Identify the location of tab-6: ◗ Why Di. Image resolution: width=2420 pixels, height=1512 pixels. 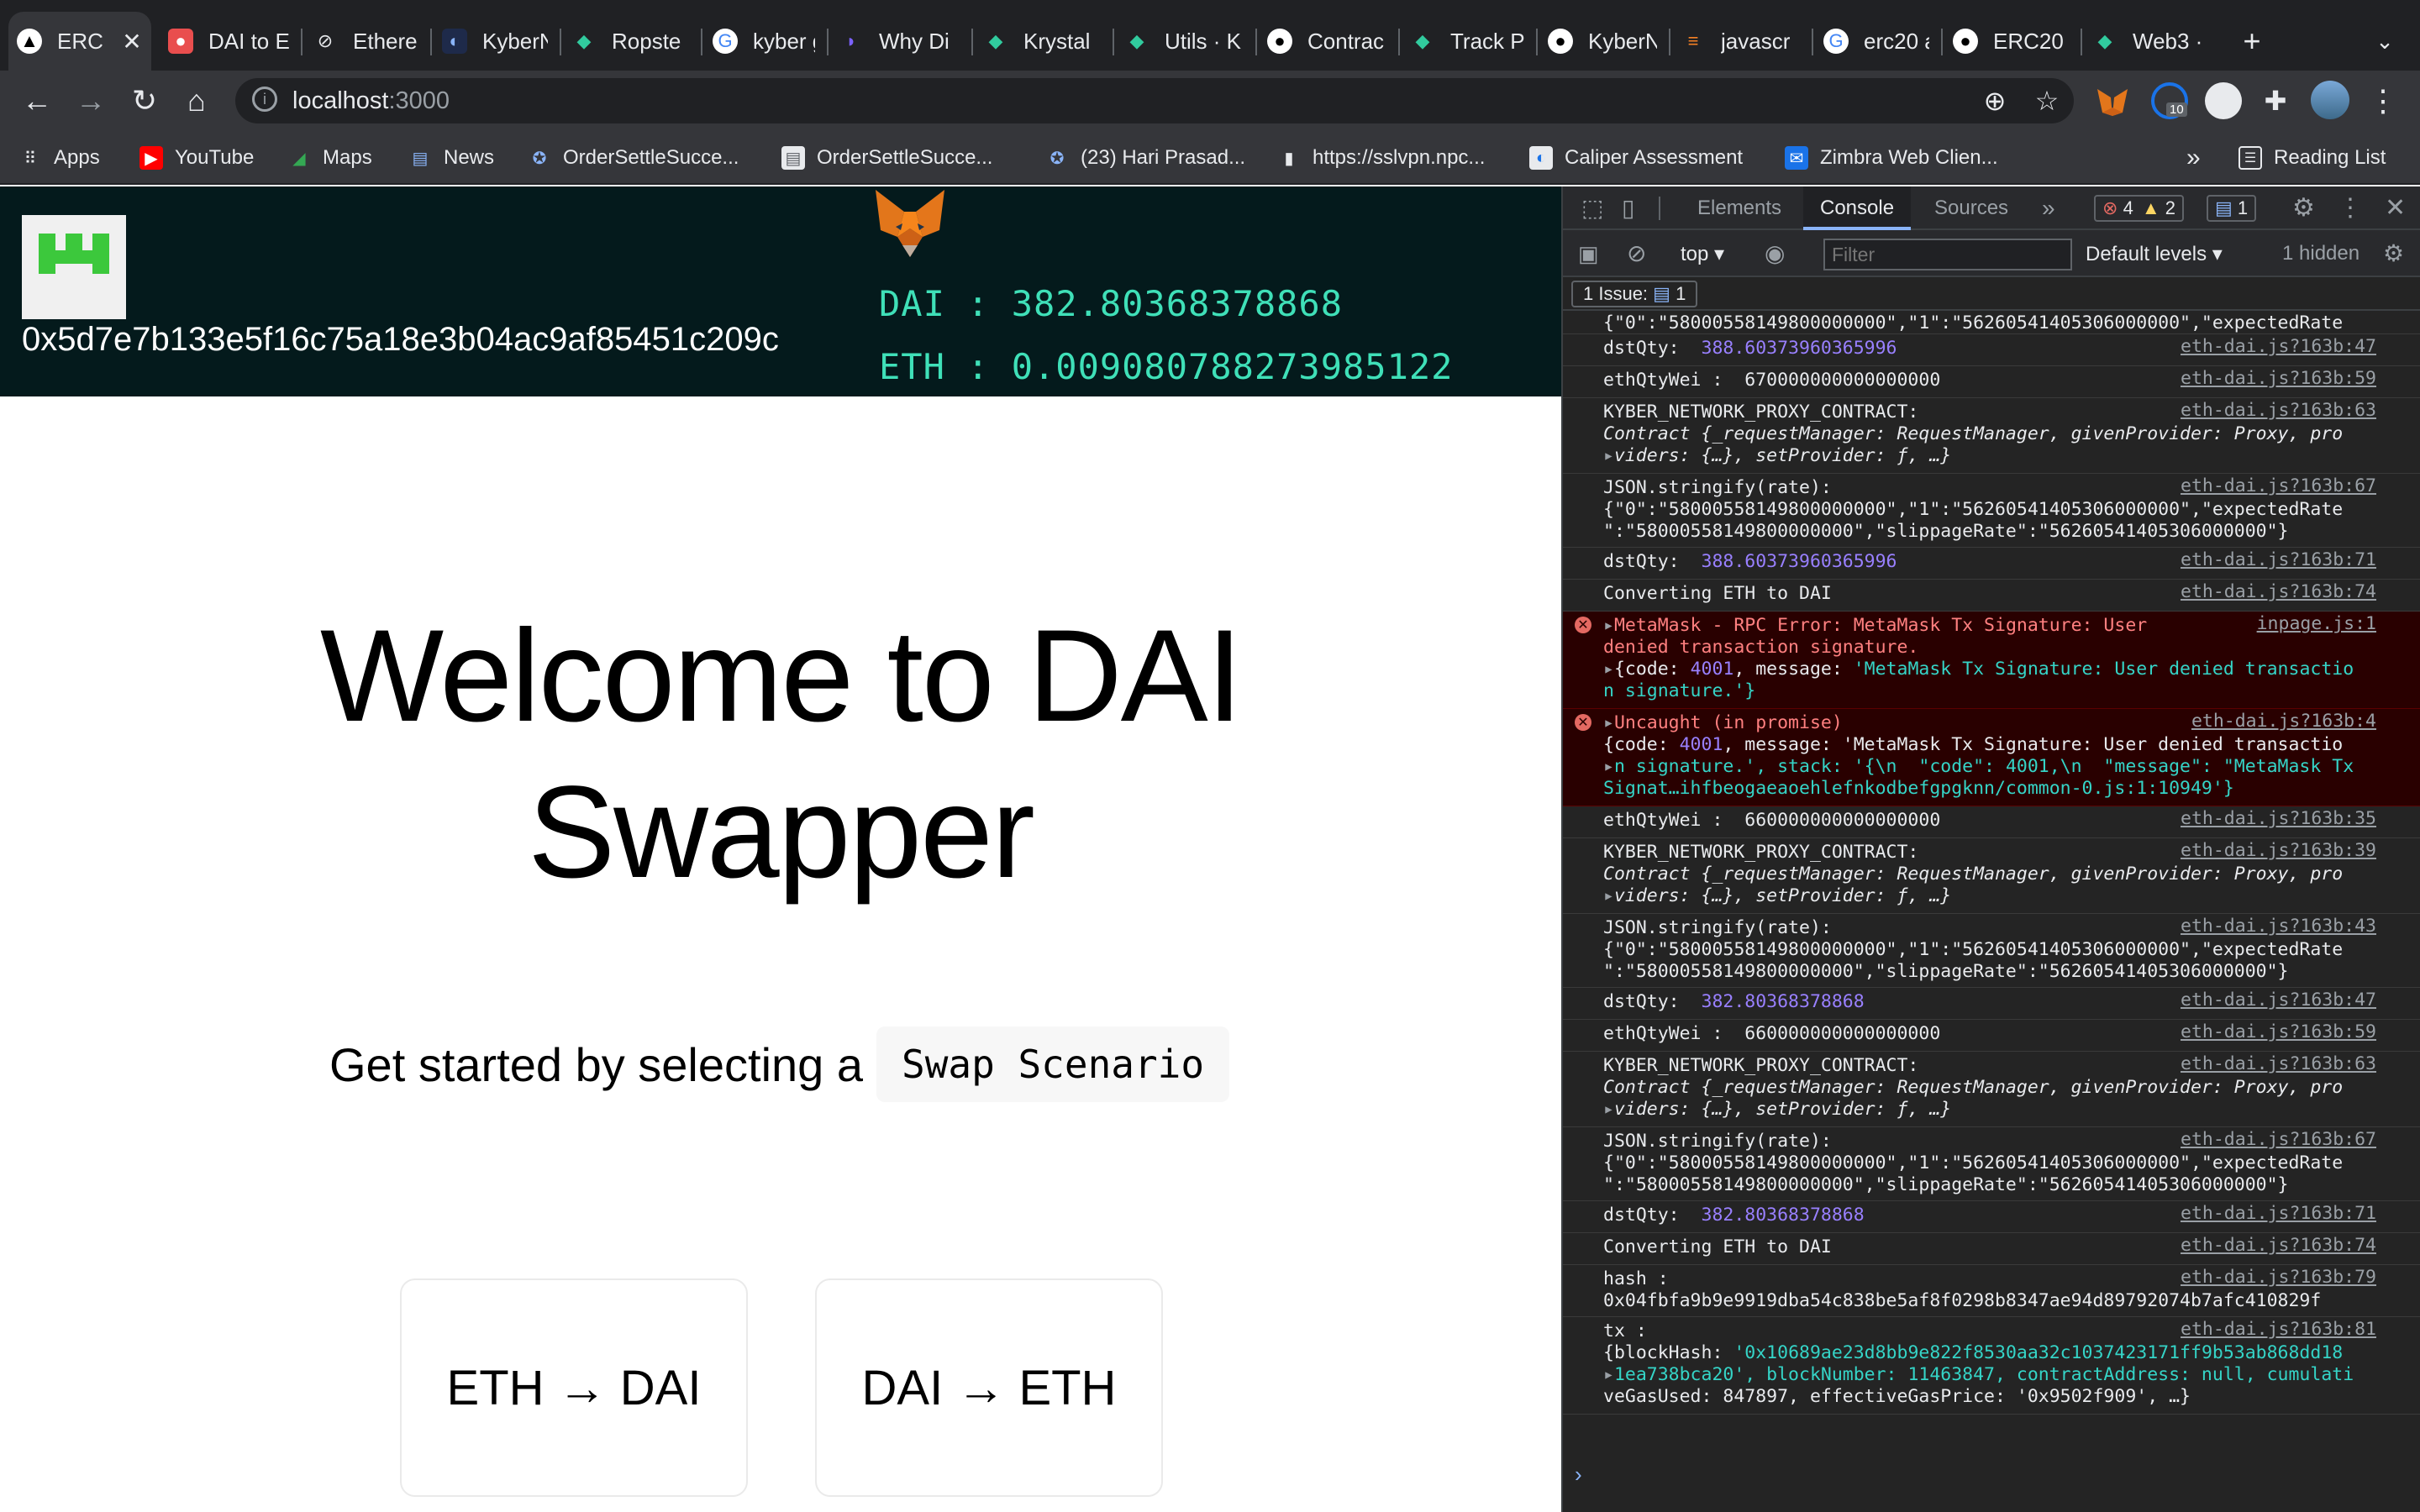
(899, 41).